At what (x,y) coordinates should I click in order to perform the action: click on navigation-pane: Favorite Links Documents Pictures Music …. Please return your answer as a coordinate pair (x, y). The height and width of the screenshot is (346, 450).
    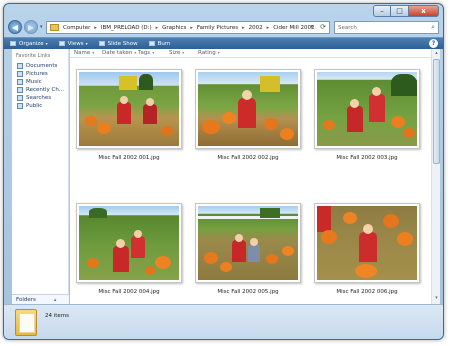
    Looking at the image, I should click on (40, 171).